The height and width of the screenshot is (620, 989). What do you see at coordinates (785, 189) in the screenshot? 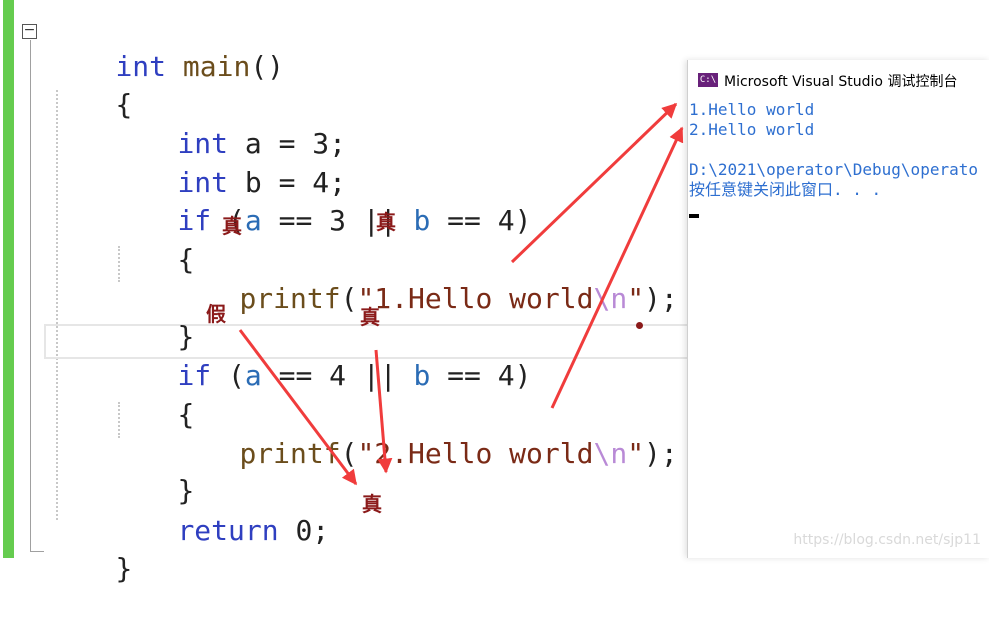
I see `console-output-line: 按任意键关闭此窗口. . .` at bounding box center [785, 189].